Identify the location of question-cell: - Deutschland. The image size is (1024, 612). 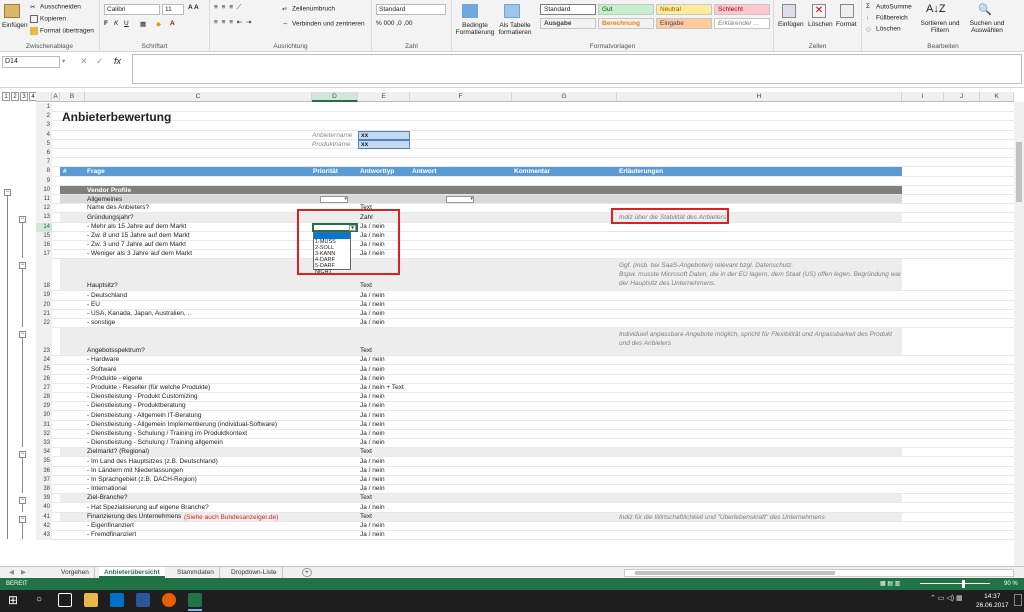
(199, 295).